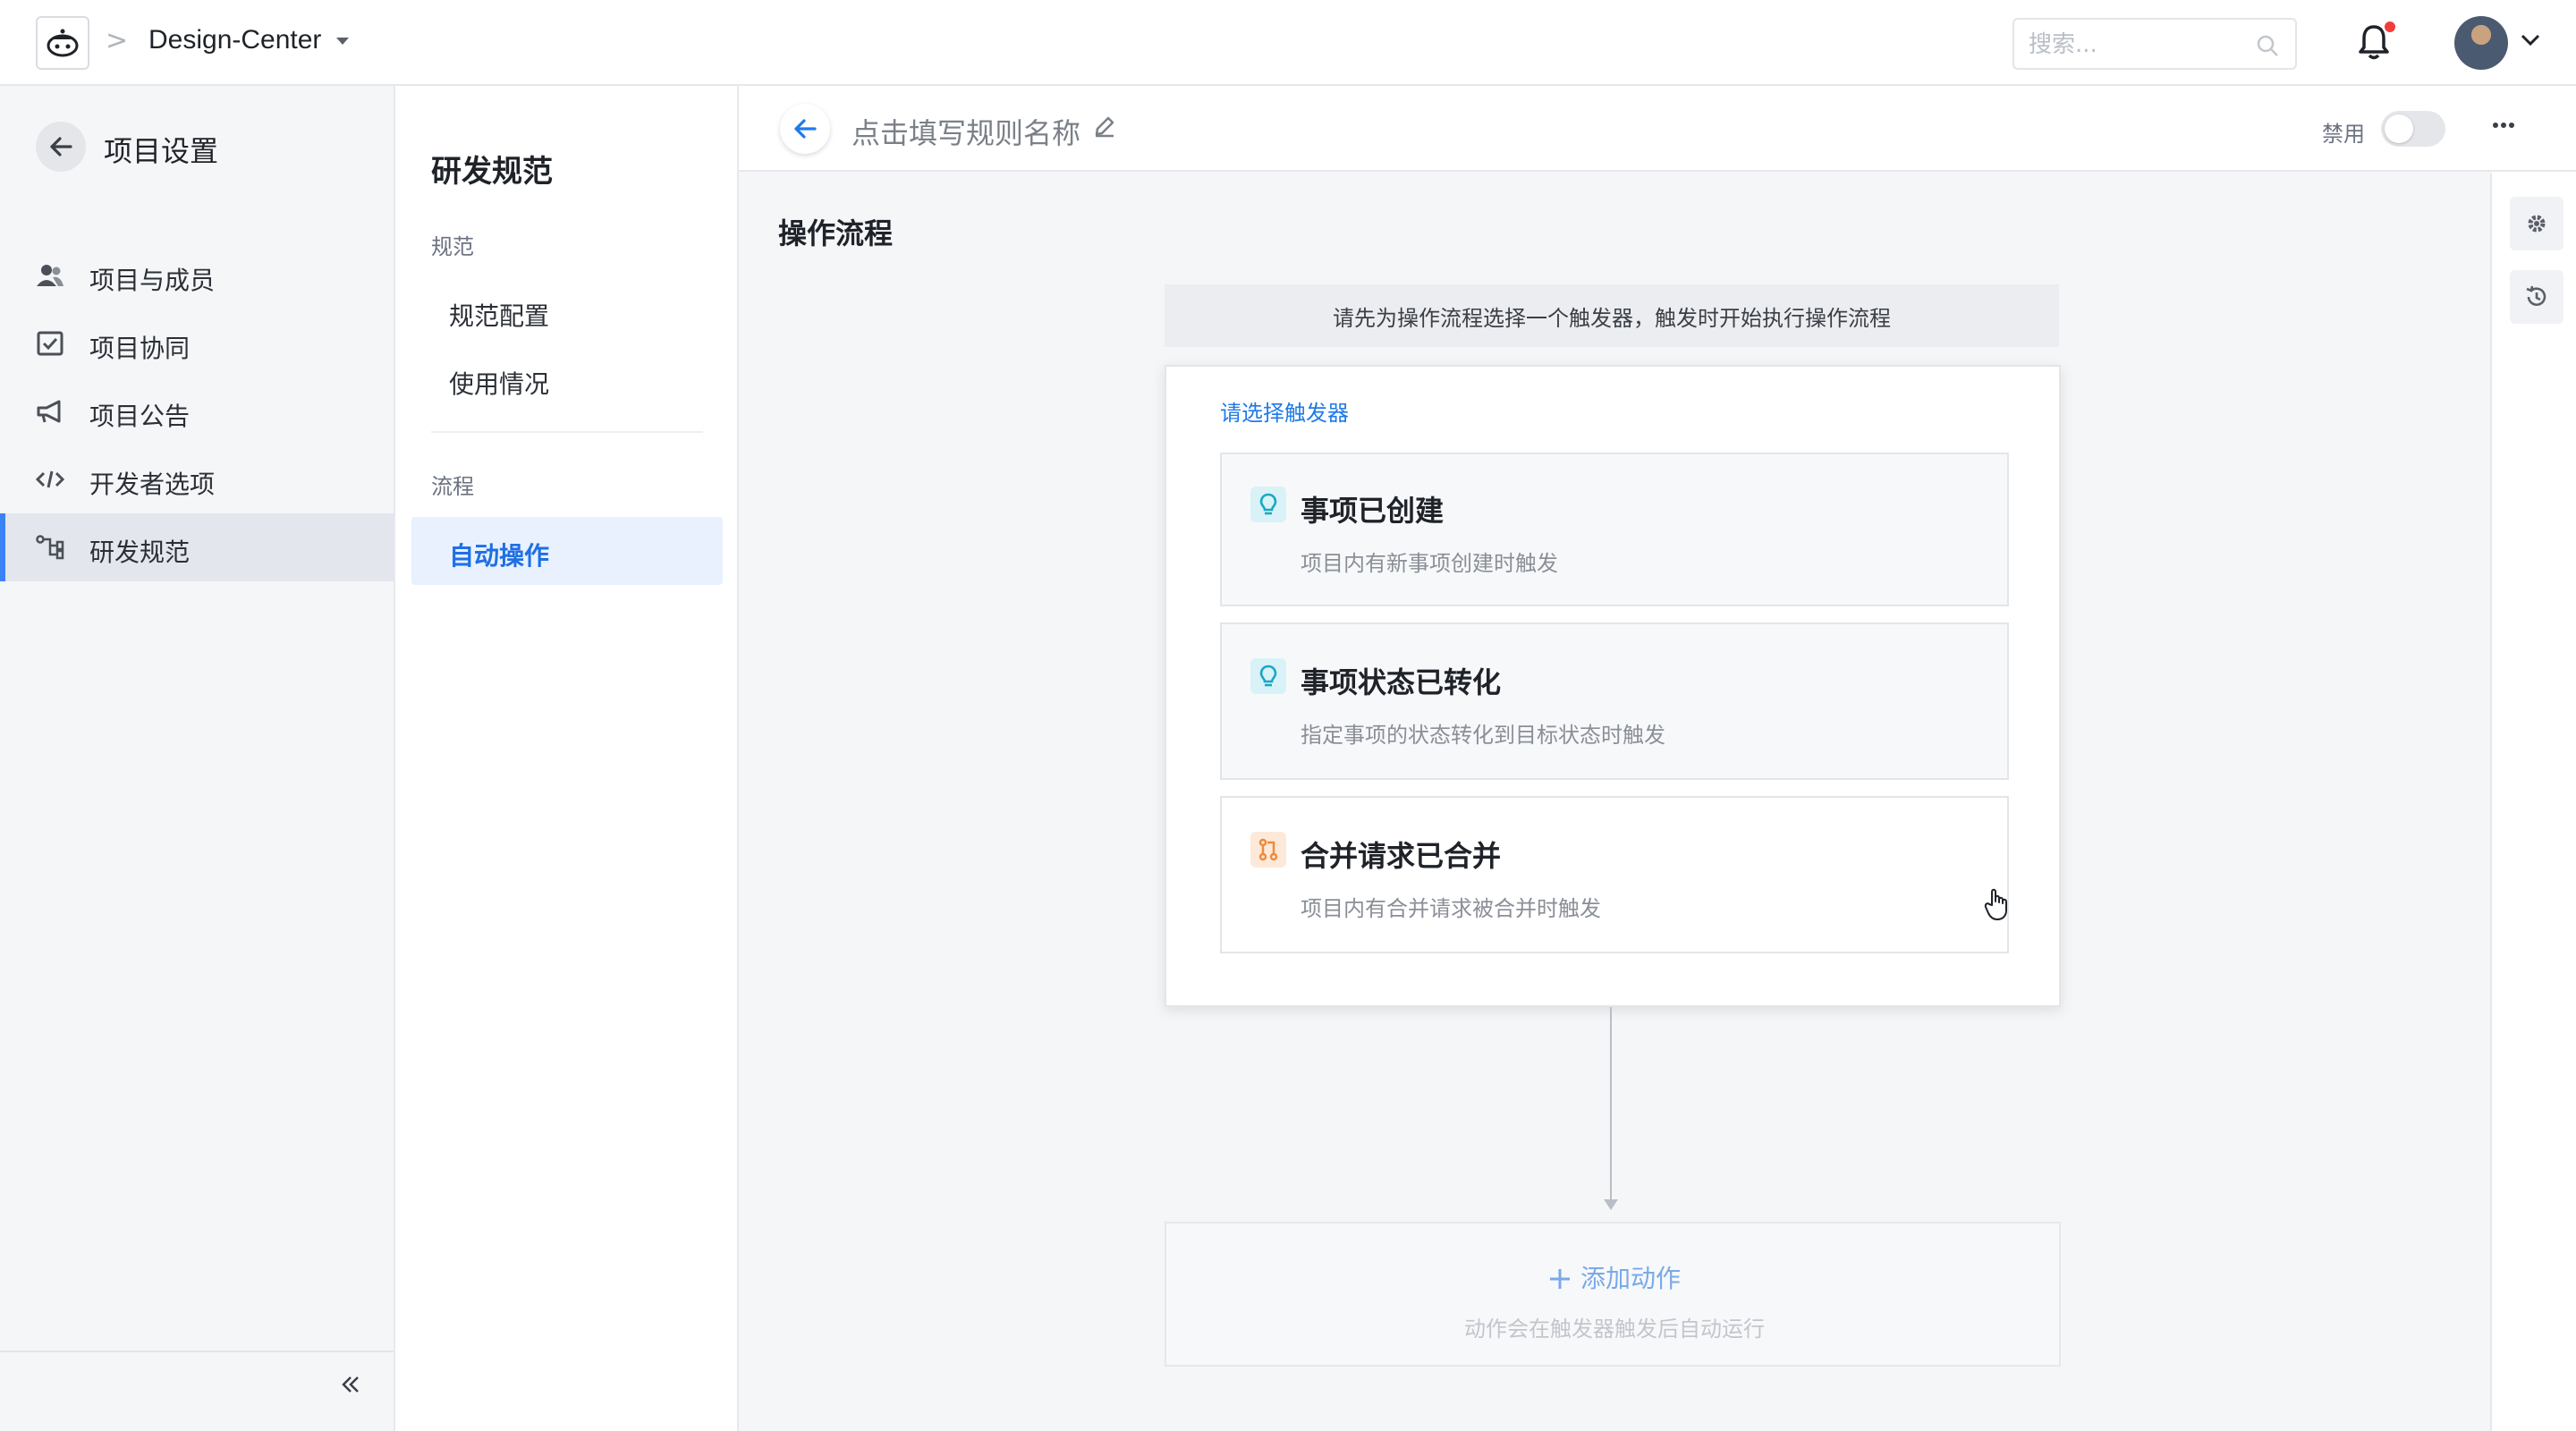 Image resolution: width=2576 pixels, height=1431 pixels. What do you see at coordinates (197, 547) in the screenshot?
I see `sidebar-item-dev-spec: 研发规范` at bounding box center [197, 547].